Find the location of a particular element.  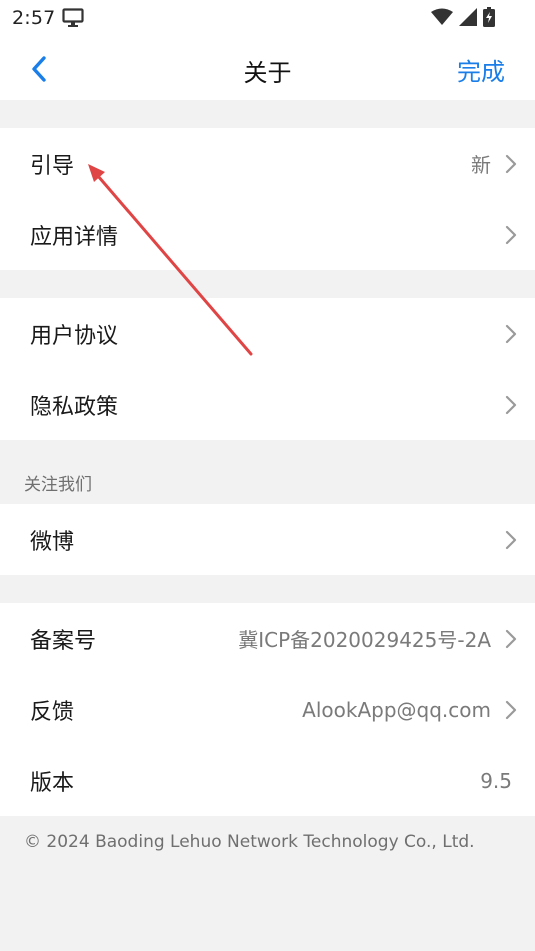

settings-group-legal: 用户协议 隐私政策 is located at coordinates (267, 369).